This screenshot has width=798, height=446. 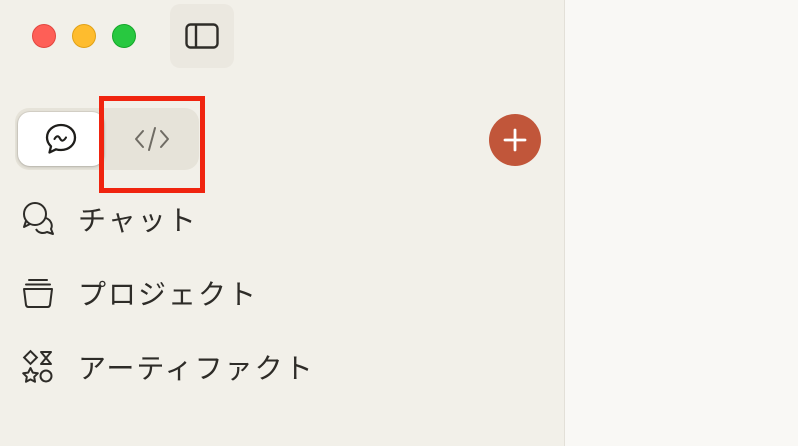 I want to click on sidebar-toggle-button, so click(x=202, y=36).